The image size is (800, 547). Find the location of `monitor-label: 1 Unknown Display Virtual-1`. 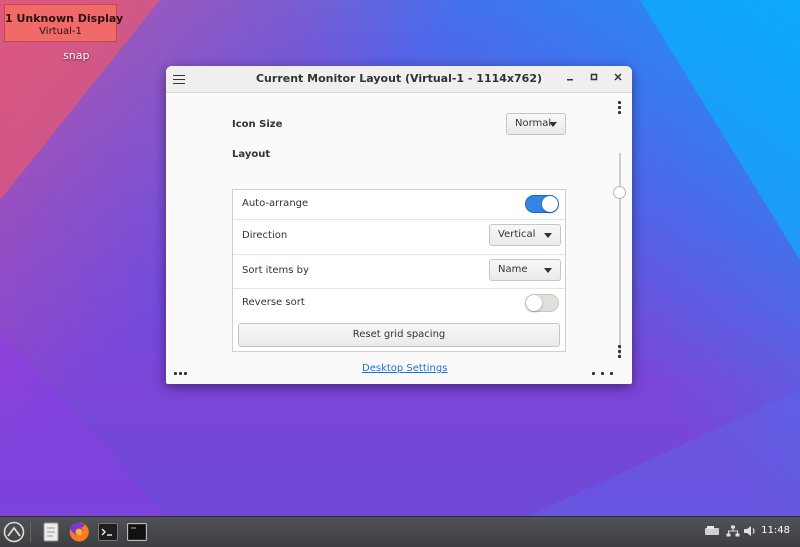

monitor-label: 1 Unknown Display Virtual-1 is located at coordinates (64, 23).